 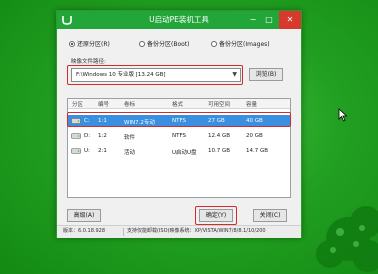 What do you see at coordinates (179, 119) in the screenshot?
I see `highlight-box` at bounding box center [179, 119].